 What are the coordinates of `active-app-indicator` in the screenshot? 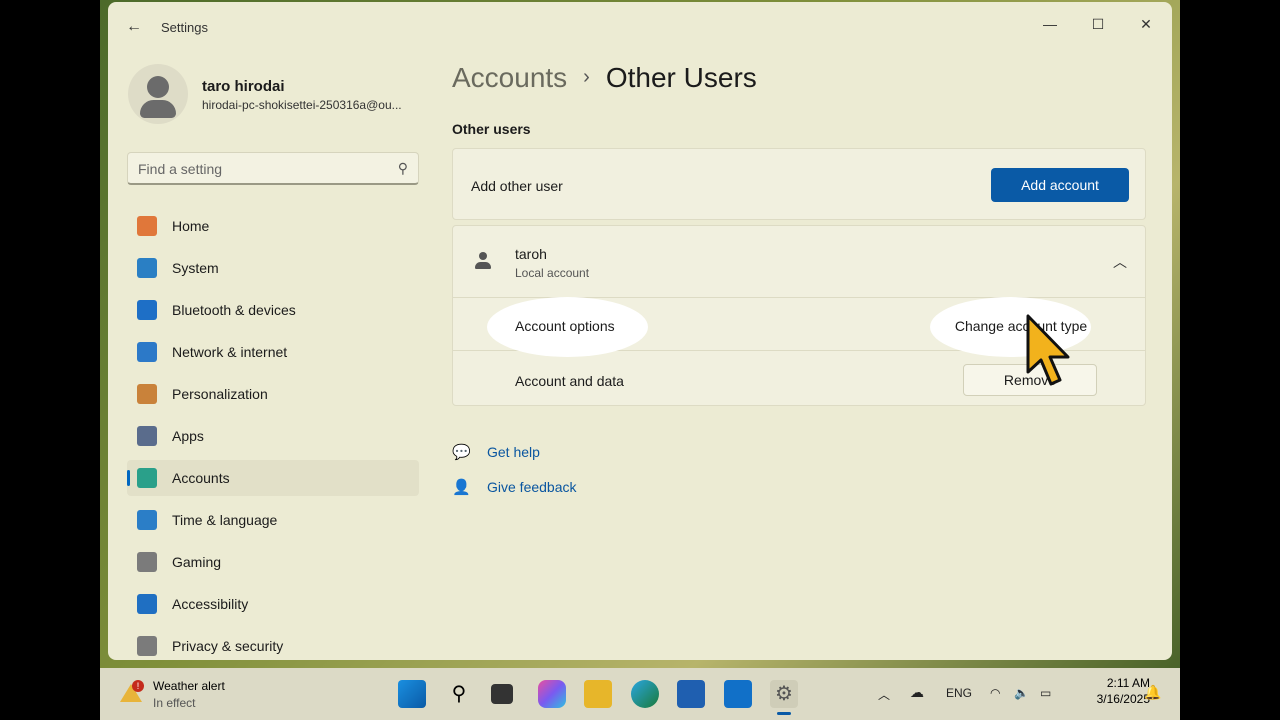 It's located at (784, 713).